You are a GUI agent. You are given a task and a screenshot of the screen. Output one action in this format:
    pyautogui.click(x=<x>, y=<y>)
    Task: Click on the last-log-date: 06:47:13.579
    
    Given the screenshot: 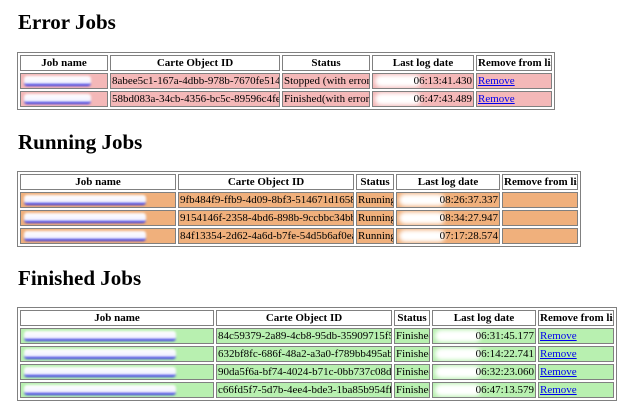 What is the action you would take?
    pyautogui.click(x=484, y=390)
    